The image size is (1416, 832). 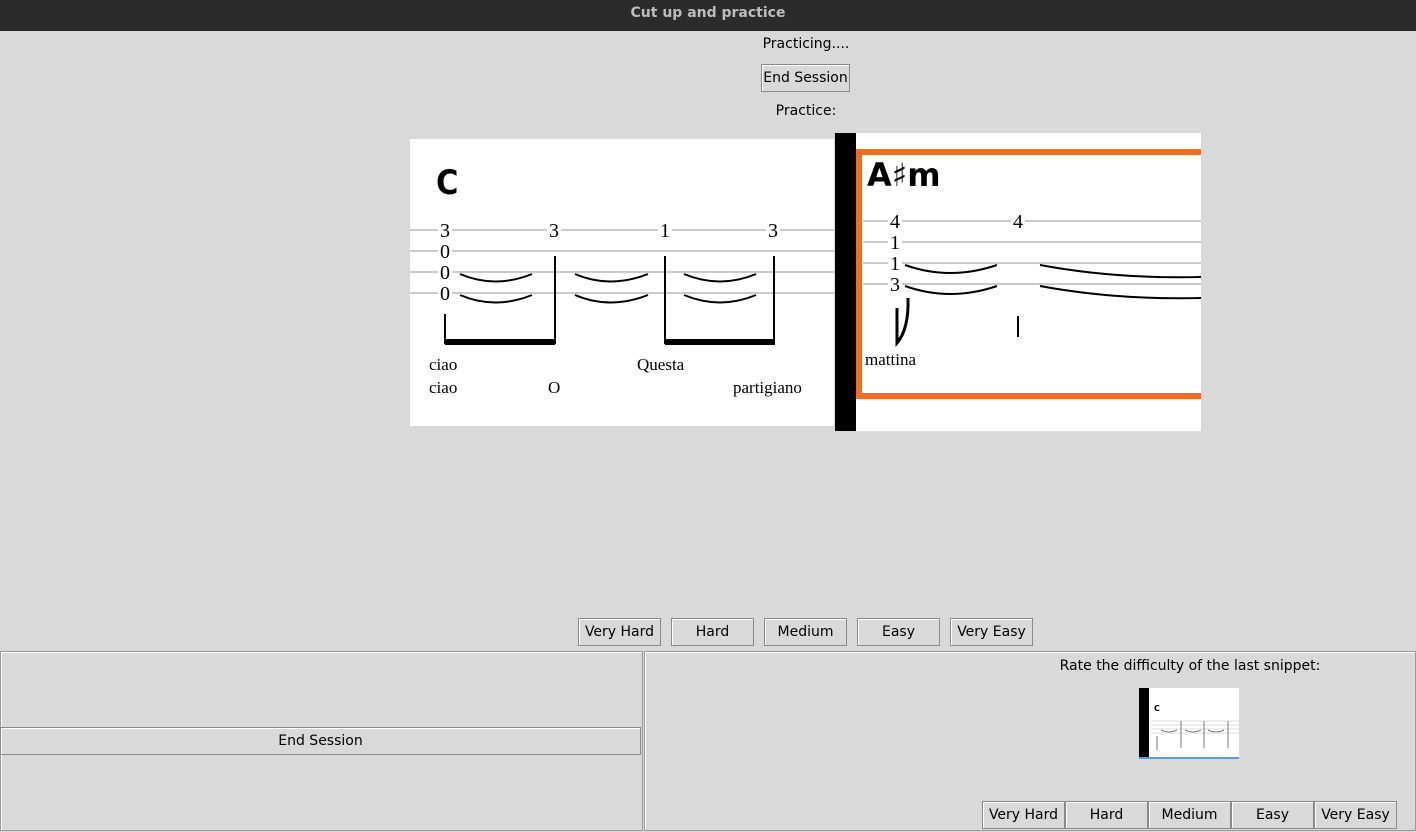 I want to click on bottom-rate-medium-button: Medium, so click(x=1189, y=815).